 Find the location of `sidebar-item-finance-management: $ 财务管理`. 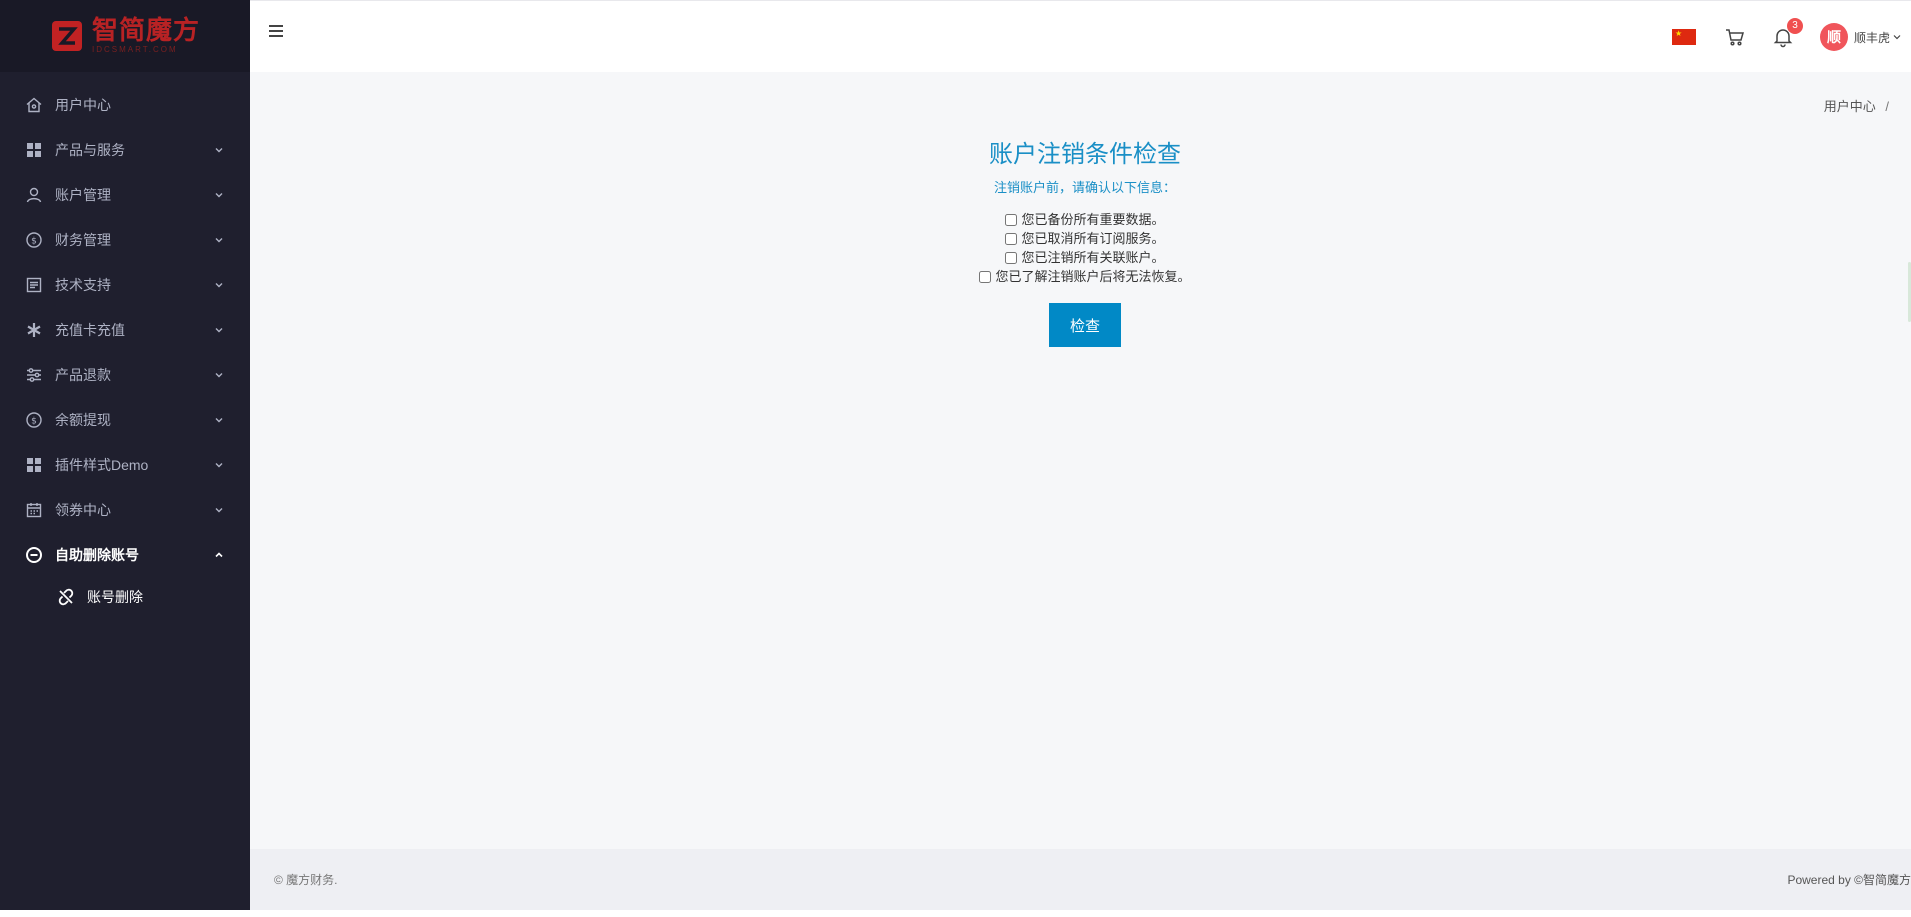

sidebar-item-finance-management: $ 财务管理 is located at coordinates (125, 239).